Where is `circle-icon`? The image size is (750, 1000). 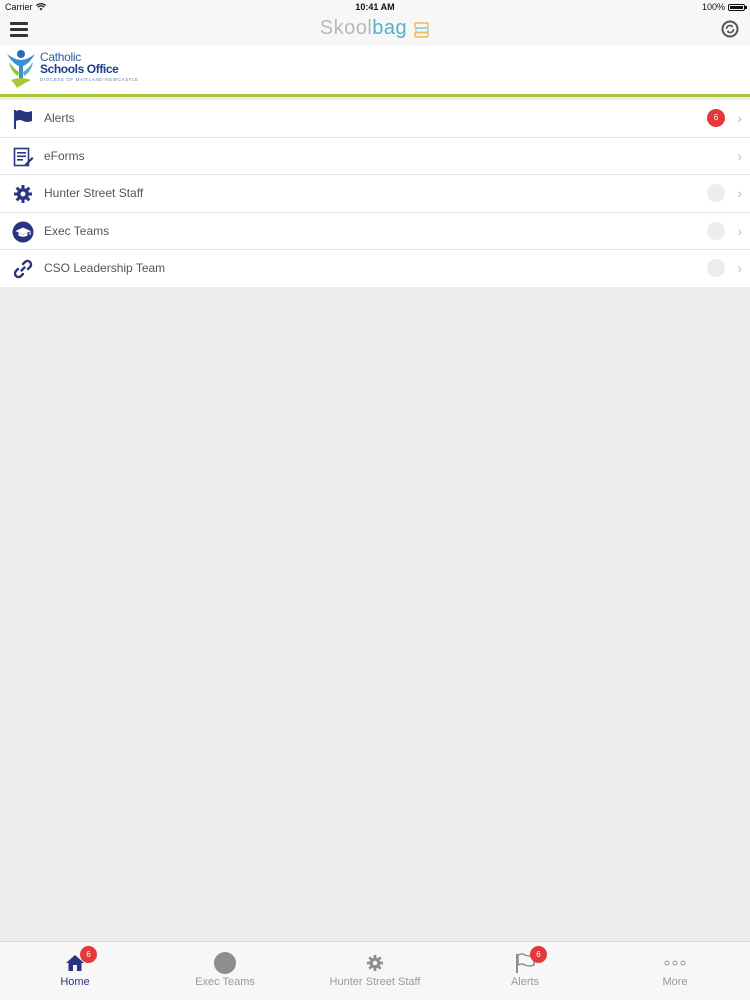
circle-icon is located at coordinates (225, 963).